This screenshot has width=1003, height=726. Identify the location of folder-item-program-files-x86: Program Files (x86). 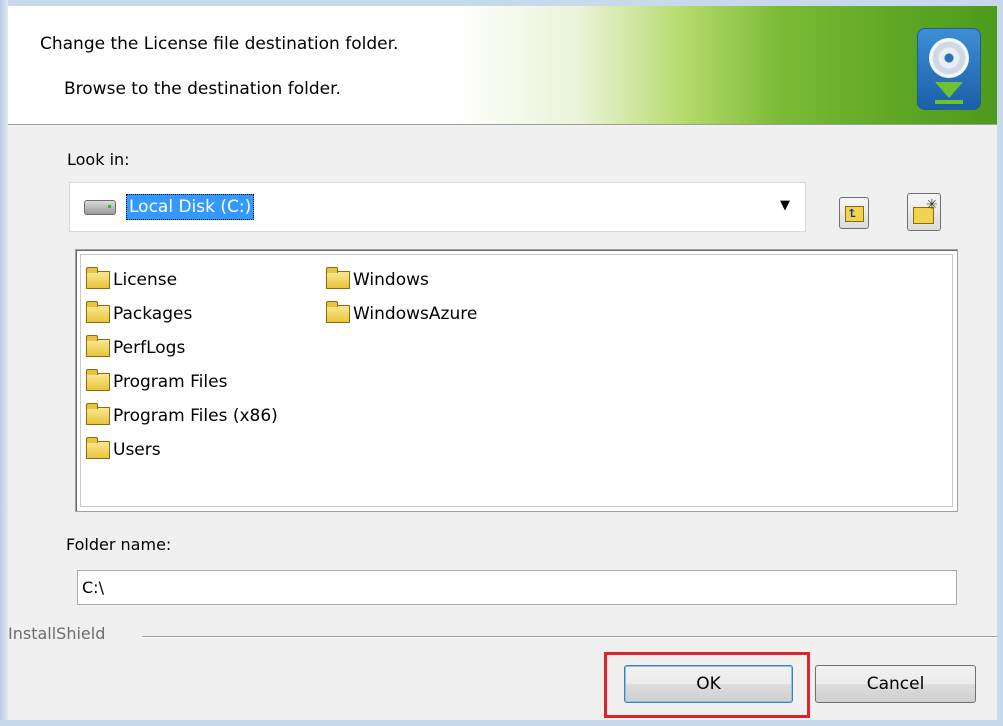
(182, 416).